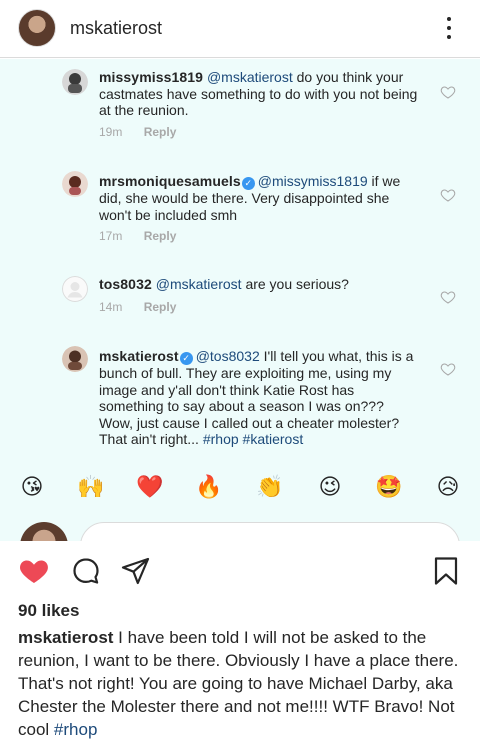 This screenshot has height=743, width=480. I want to click on emoji-sad-button: 😥, so click(448, 488).